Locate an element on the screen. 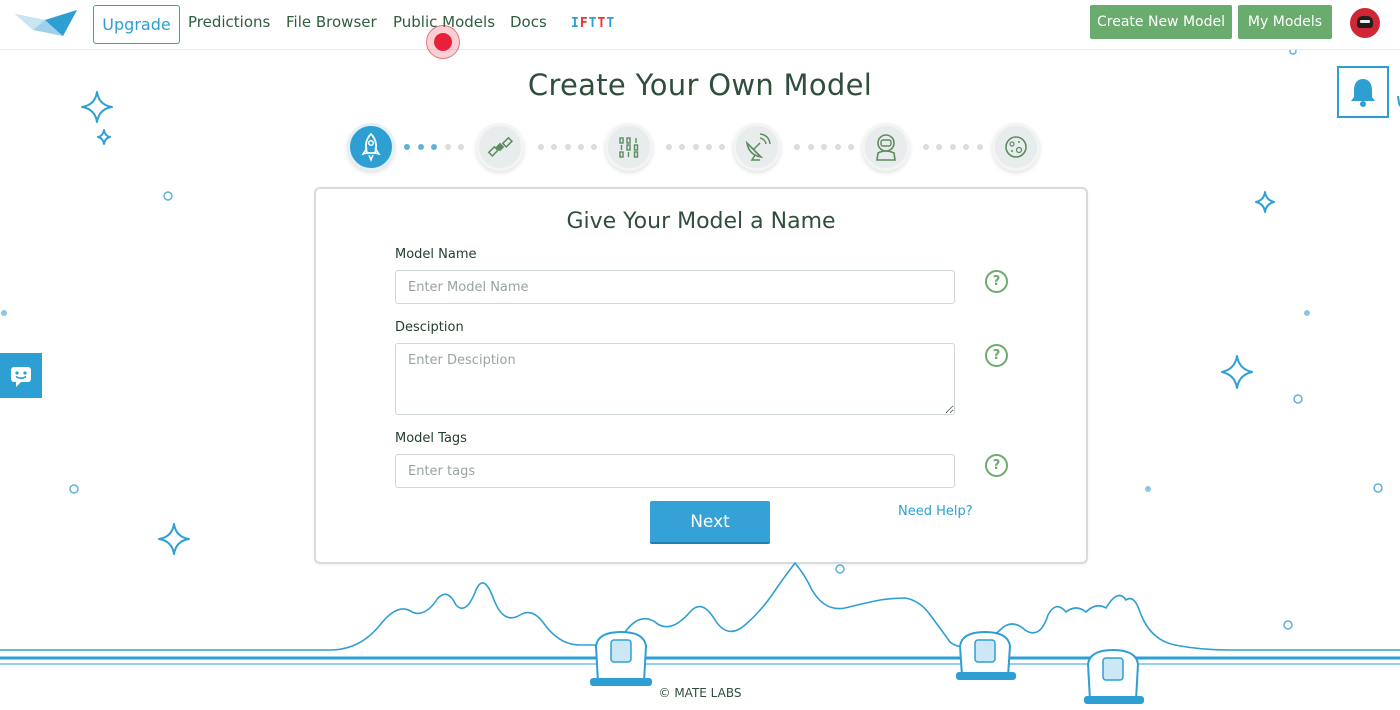  satellite-icon is located at coordinates (500, 147).